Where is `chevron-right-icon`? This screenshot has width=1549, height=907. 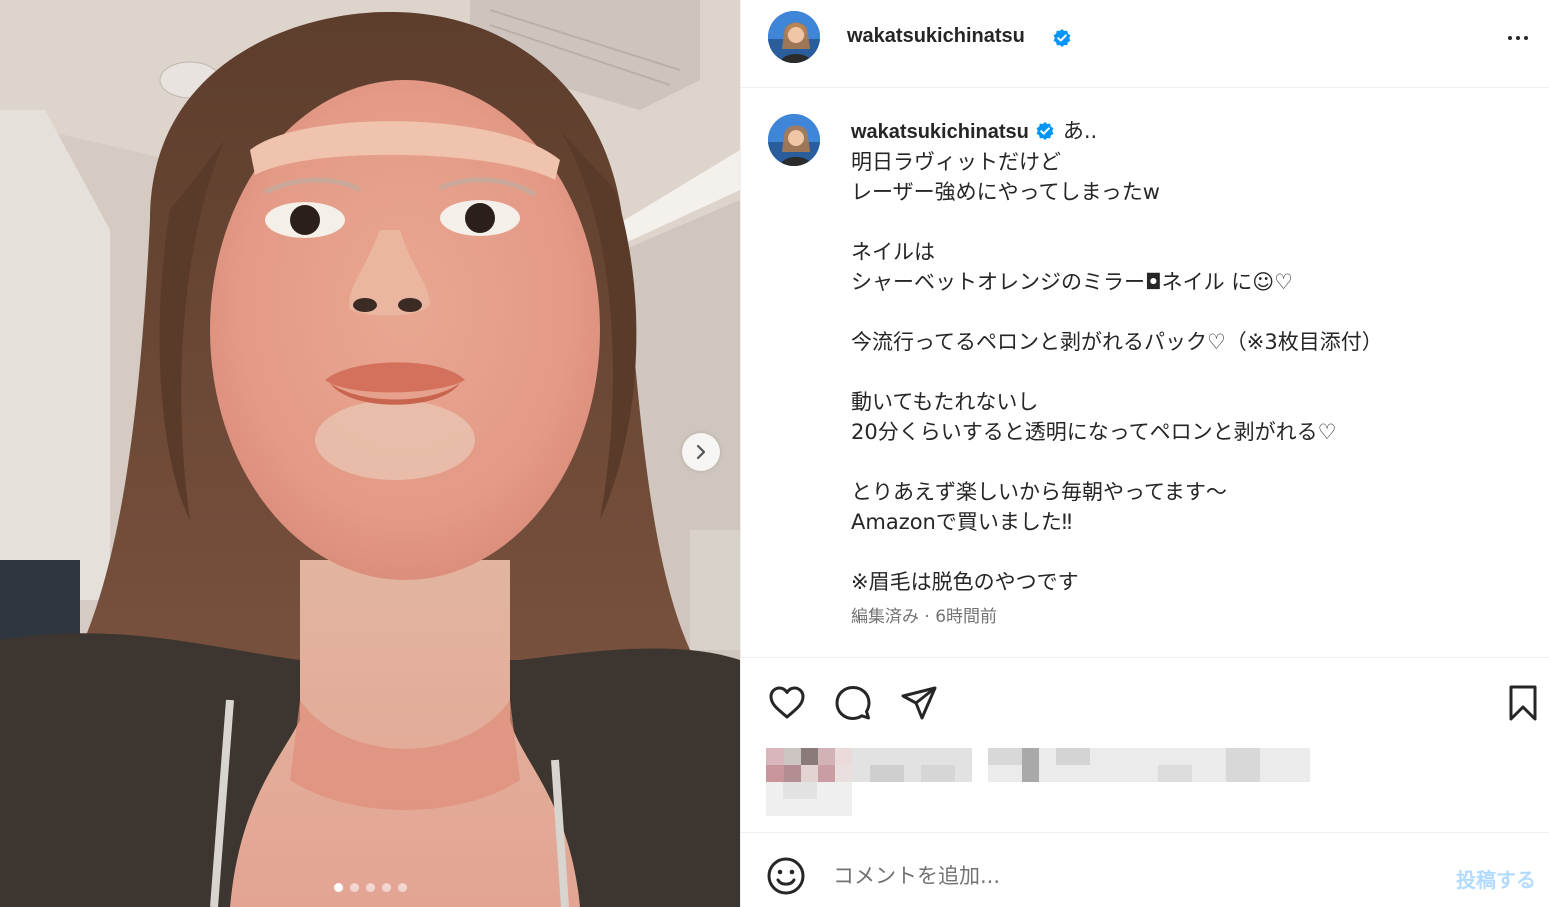 chevron-right-icon is located at coordinates (701, 452).